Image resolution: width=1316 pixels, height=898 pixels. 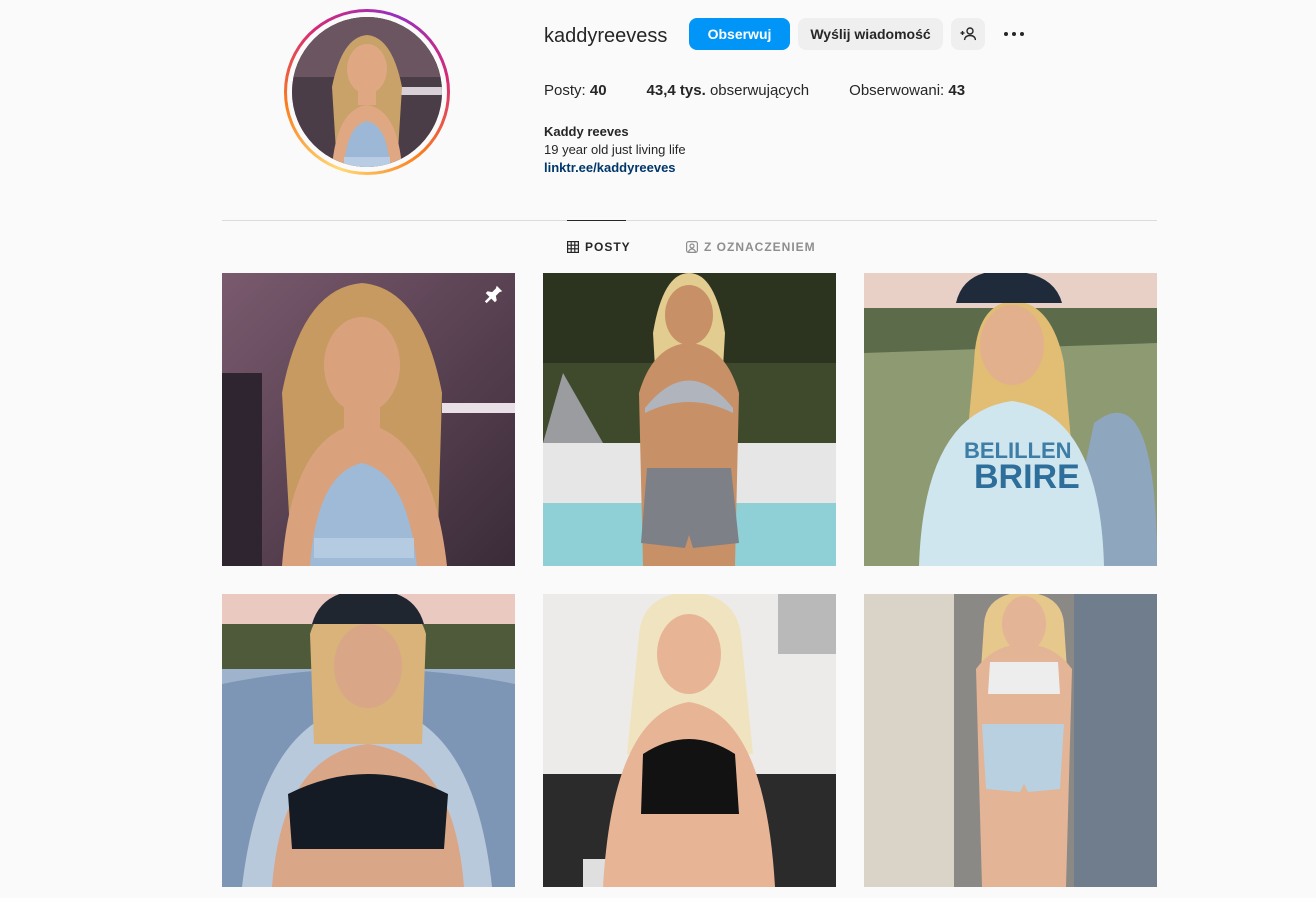 What do you see at coordinates (689, 220) in the screenshot?
I see `tabs-divider` at bounding box center [689, 220].